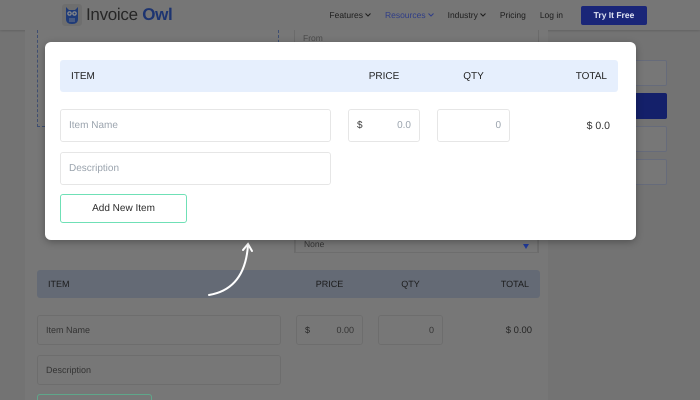  Describe the element at coordinates (518, 330) in the screenshot. I see `line-total: $ 0.00` at that location.